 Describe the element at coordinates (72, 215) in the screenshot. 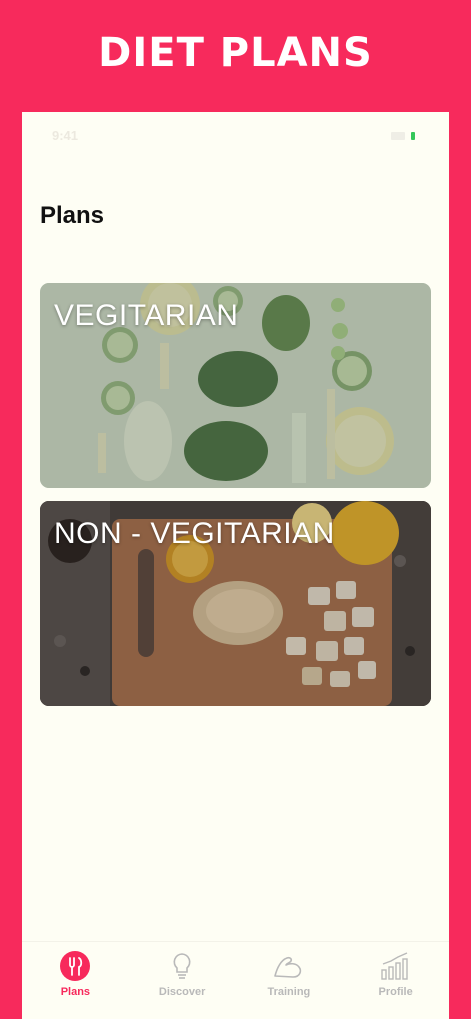

I see `page-title: Plans` at that location.